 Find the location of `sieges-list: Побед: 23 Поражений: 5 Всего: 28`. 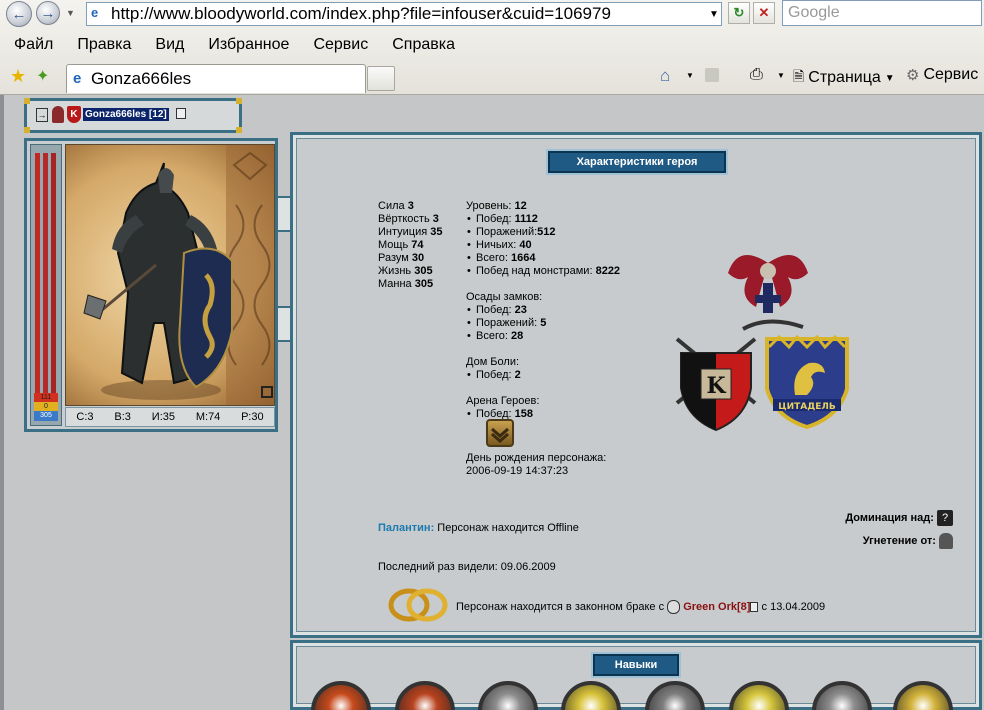

sieges-list: Побед: 23 Поражений: 5 Всего: 28 is located at coordinates (581, 323).